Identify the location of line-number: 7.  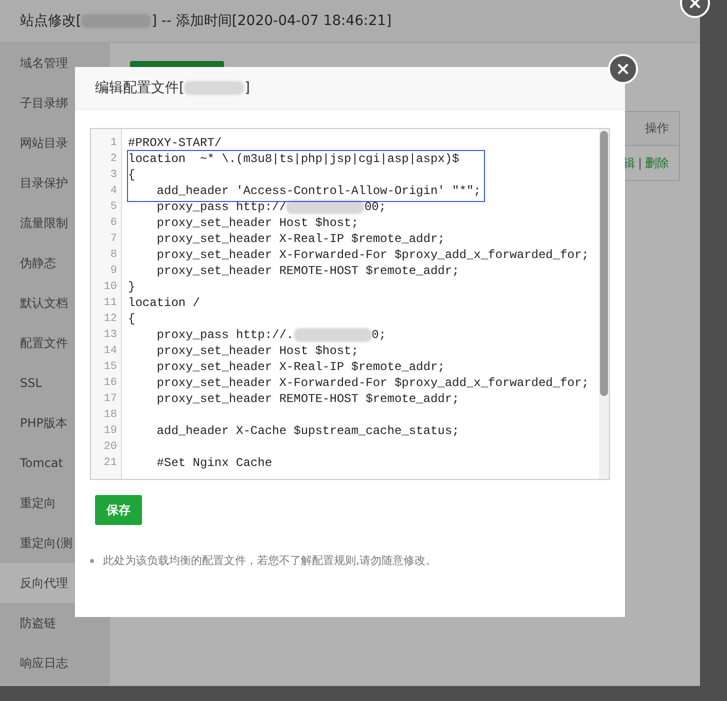
(113, 239).